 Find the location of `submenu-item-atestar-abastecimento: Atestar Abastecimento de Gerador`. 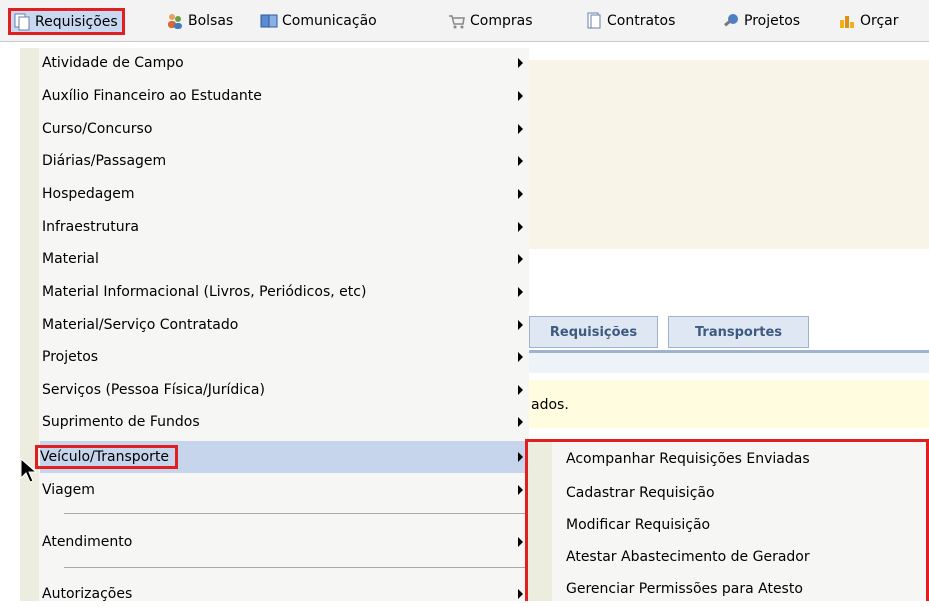

submenu-item-atestar-abastecimento: Atestar Abastecimento de Gerador is located at coordinates (688, 557).